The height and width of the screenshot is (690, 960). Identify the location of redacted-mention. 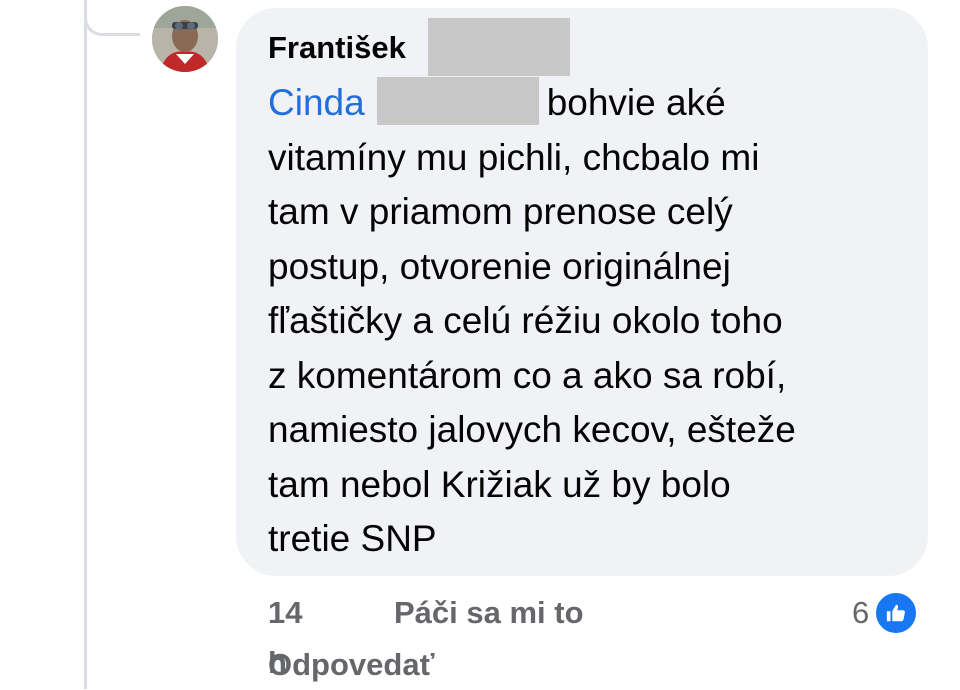
(457, 101).